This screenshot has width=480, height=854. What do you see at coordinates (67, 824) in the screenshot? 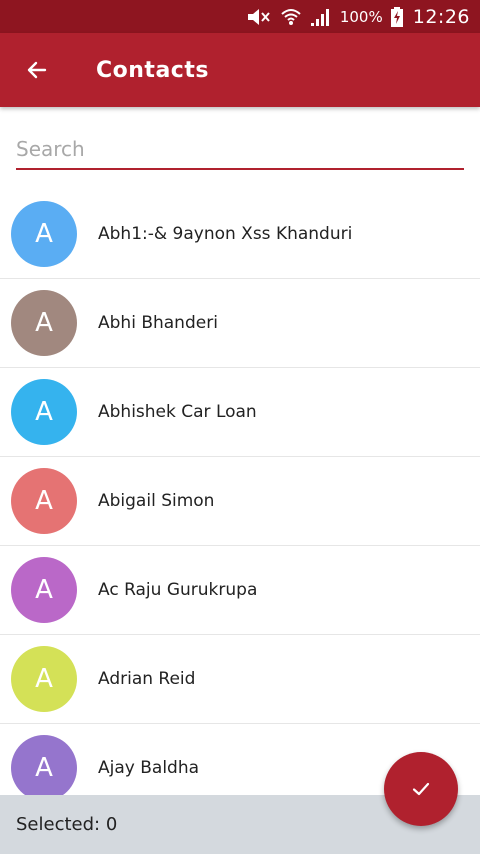
I see `selected-count: Selected: 0` at bounding box center [67, 824].